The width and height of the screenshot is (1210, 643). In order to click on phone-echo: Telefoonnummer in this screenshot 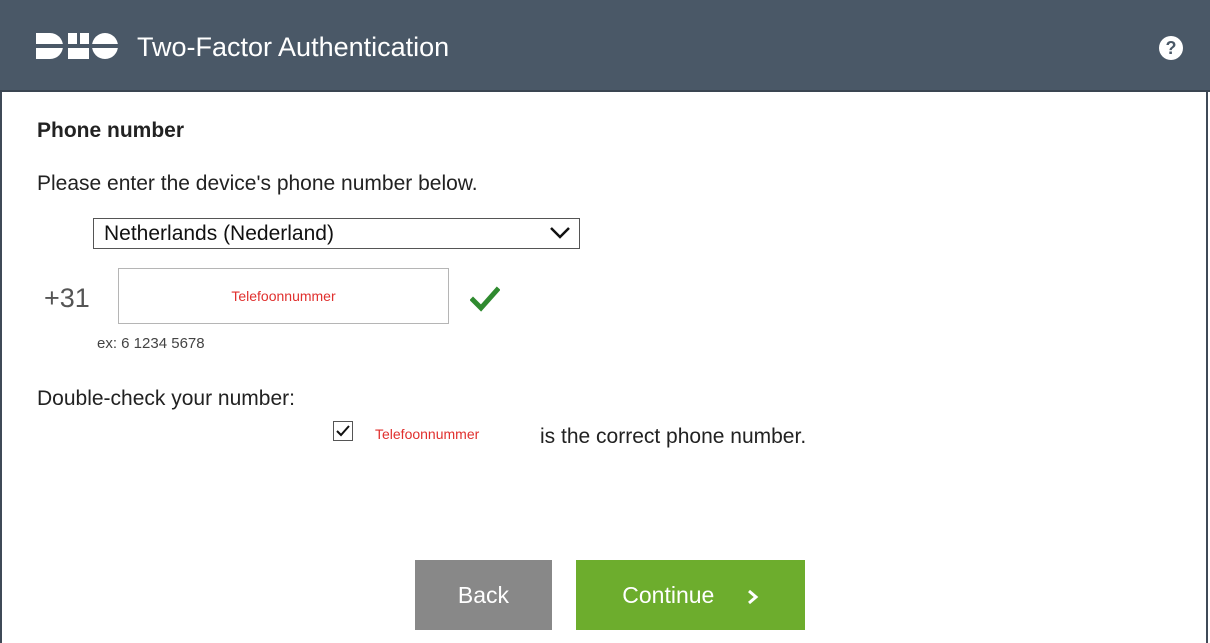, I will do `click(427, 434)`.